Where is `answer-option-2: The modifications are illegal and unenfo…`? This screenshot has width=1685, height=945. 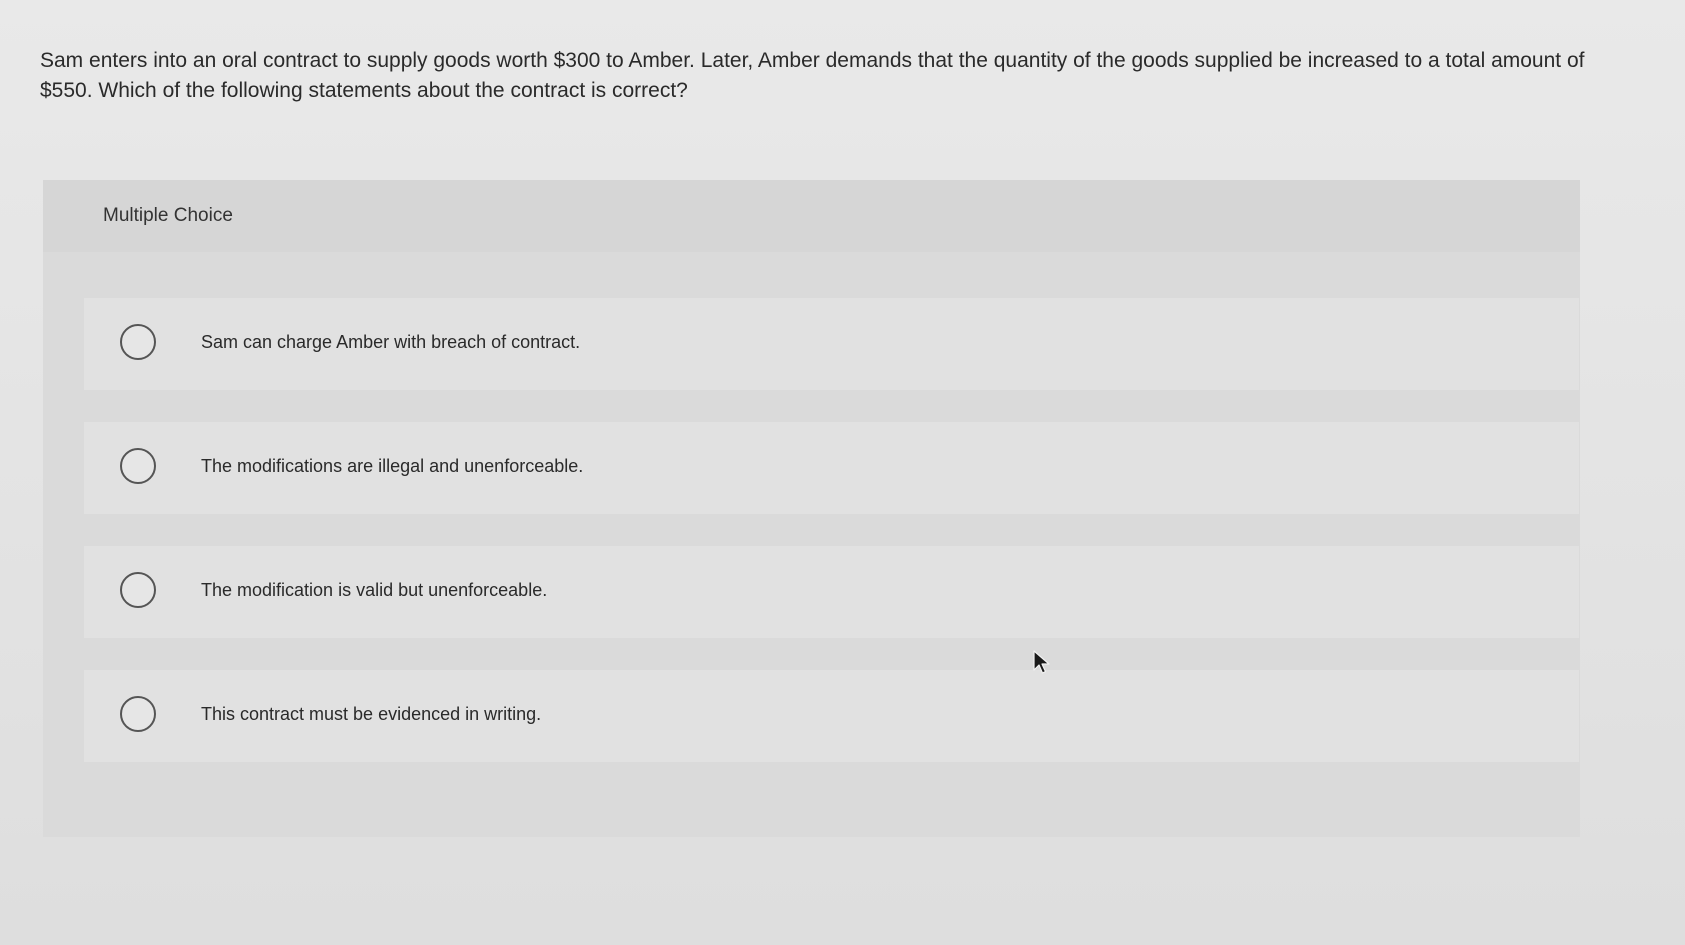 answer-option-2: The modifications are illegal and unenfo… is located at coordinates (831, 468).